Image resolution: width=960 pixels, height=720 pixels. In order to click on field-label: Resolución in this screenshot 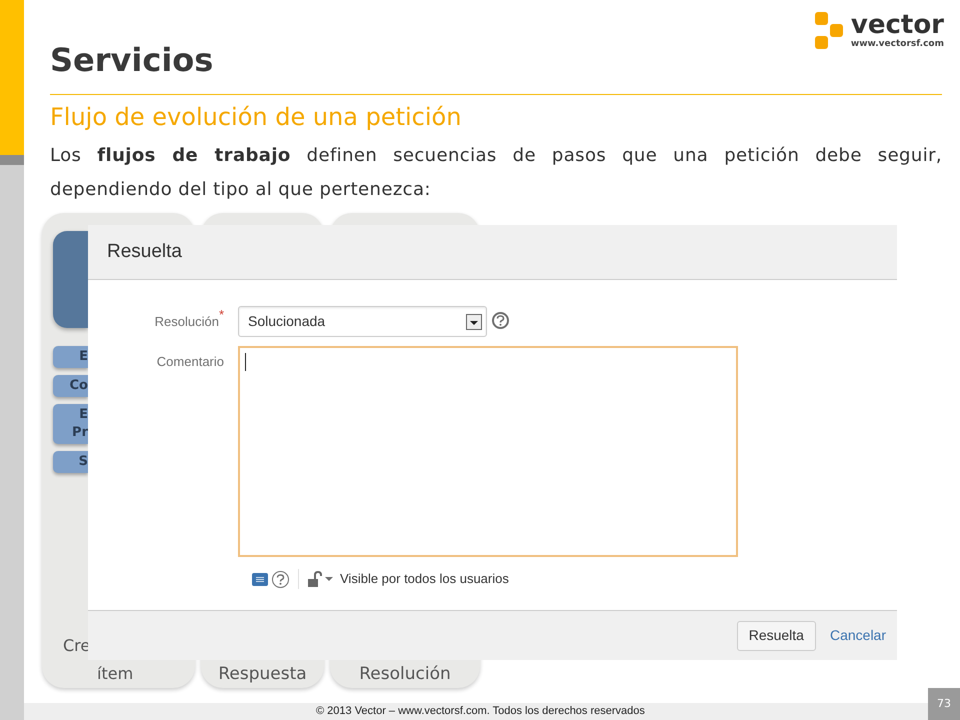, I will do `click(186, 322)`.